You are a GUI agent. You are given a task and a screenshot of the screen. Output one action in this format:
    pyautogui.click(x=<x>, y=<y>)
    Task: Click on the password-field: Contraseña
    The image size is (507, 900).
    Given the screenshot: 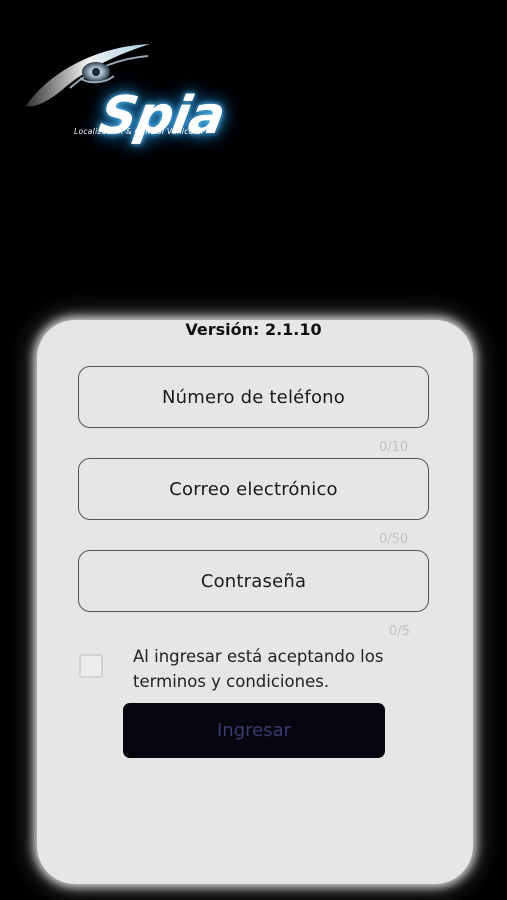 What is the action you would take?
    pyautogui.click(x=253, y=581)
    